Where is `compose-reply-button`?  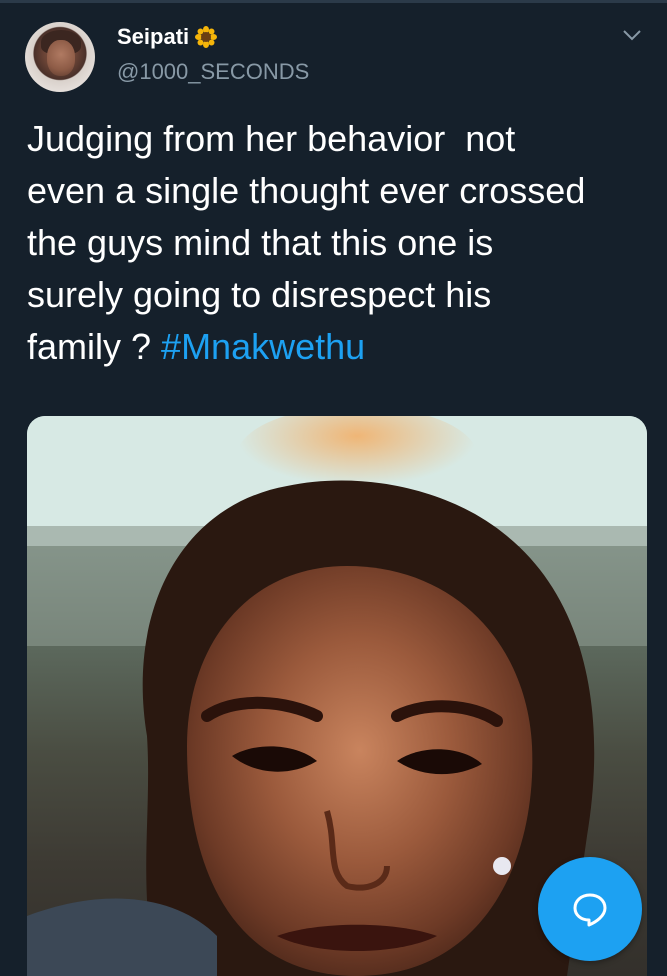
compose-reply-button is located at coordinates (590, 909).